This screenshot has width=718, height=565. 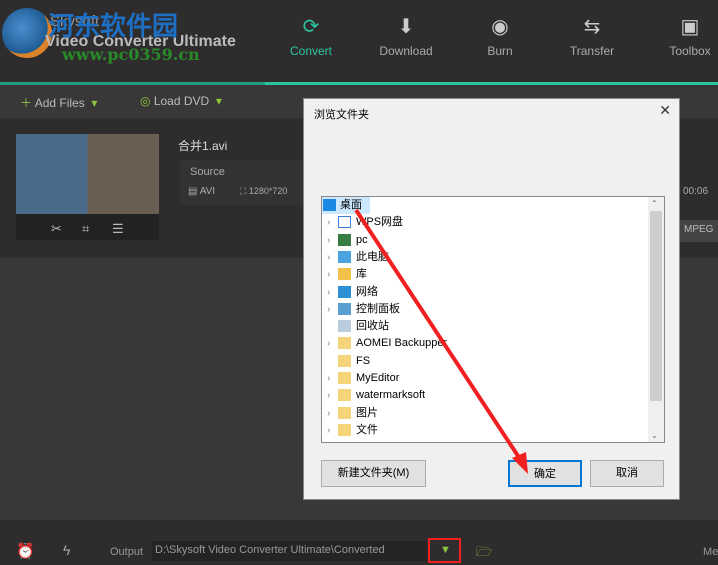 I want to click on arrow-line, so click(x=439, y=336).